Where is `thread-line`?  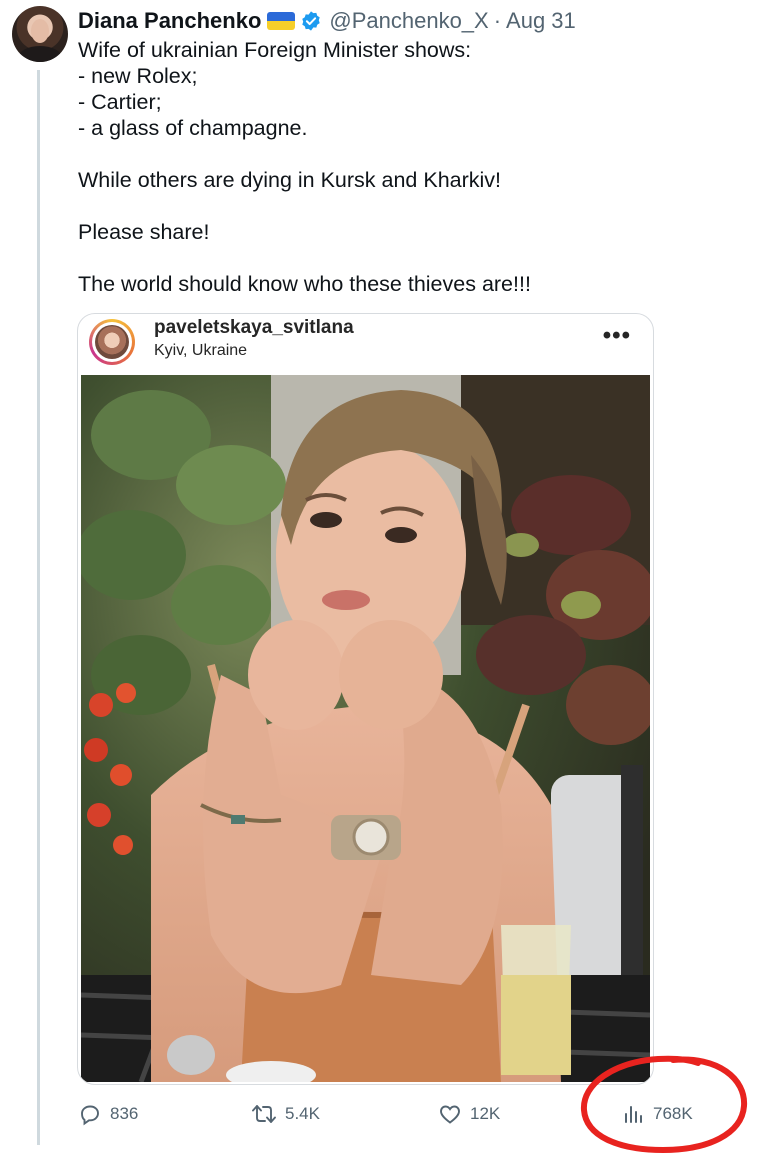 thread-line is located at coordinates (38, 607).